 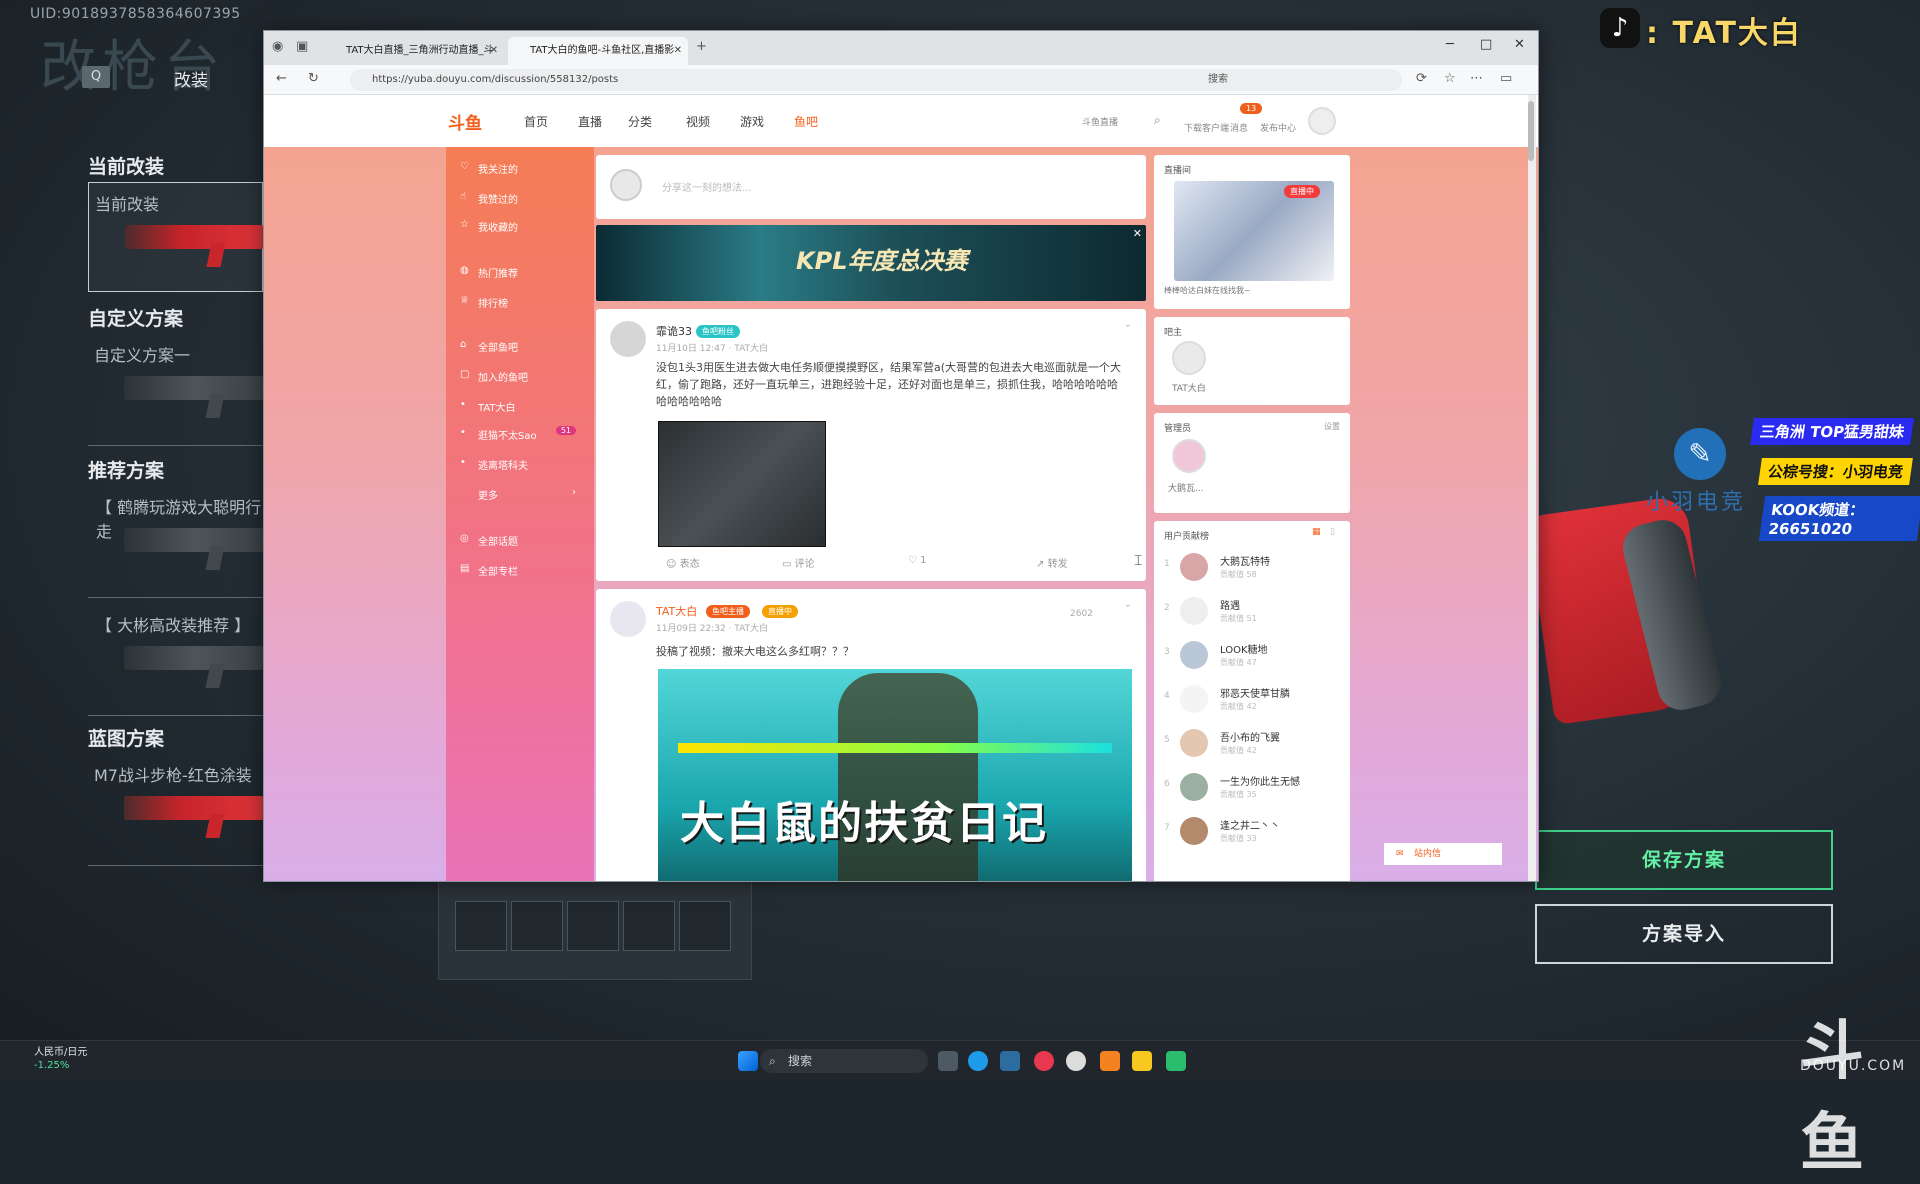 What do you see at coordinates (1254, 745) in the screenshot?
I see `rank-row: 5 吾小布的飞翼 贡献值 42` at bounding box center [1254, 745].